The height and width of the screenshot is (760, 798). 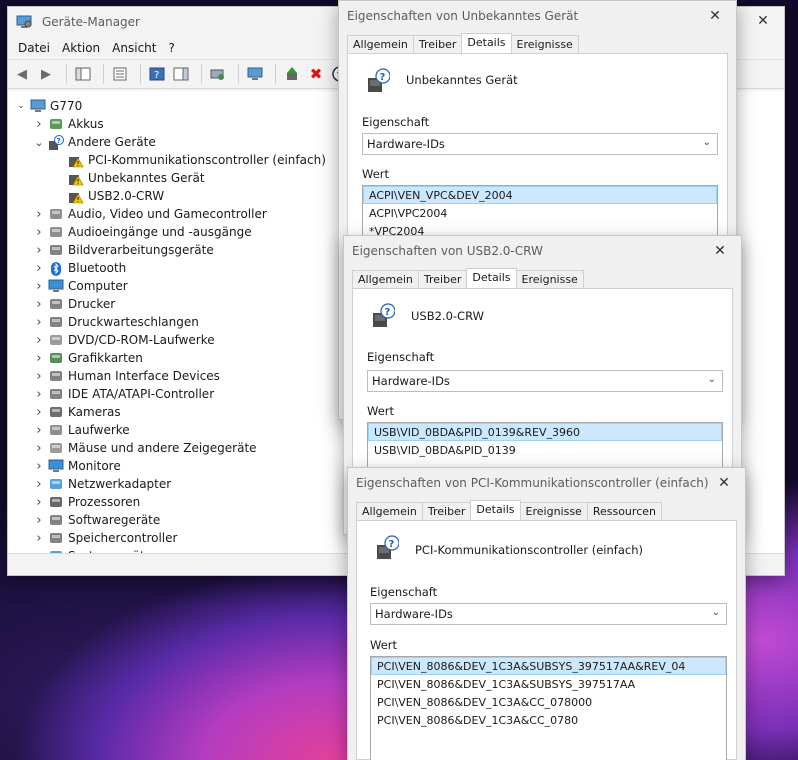 What do you see at coordinates (96, 520) in the screenshot?
I see `tree-category-item: › Softwaregeräte` at bounding box center [96, 520].